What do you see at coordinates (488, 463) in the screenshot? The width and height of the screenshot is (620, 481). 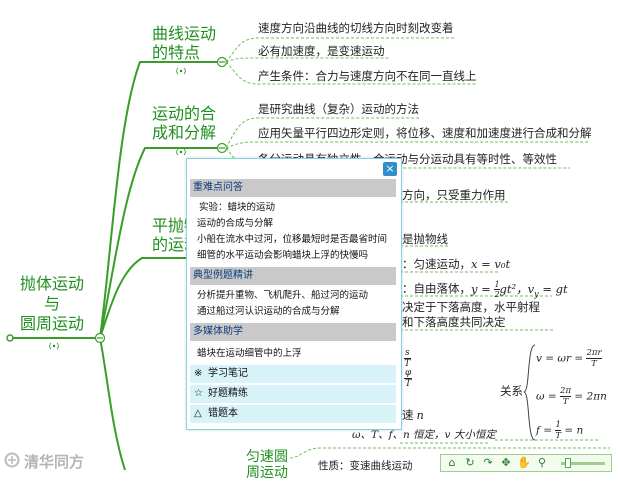 I see `redo-icon: ↷` at bounding box center [488, 463].